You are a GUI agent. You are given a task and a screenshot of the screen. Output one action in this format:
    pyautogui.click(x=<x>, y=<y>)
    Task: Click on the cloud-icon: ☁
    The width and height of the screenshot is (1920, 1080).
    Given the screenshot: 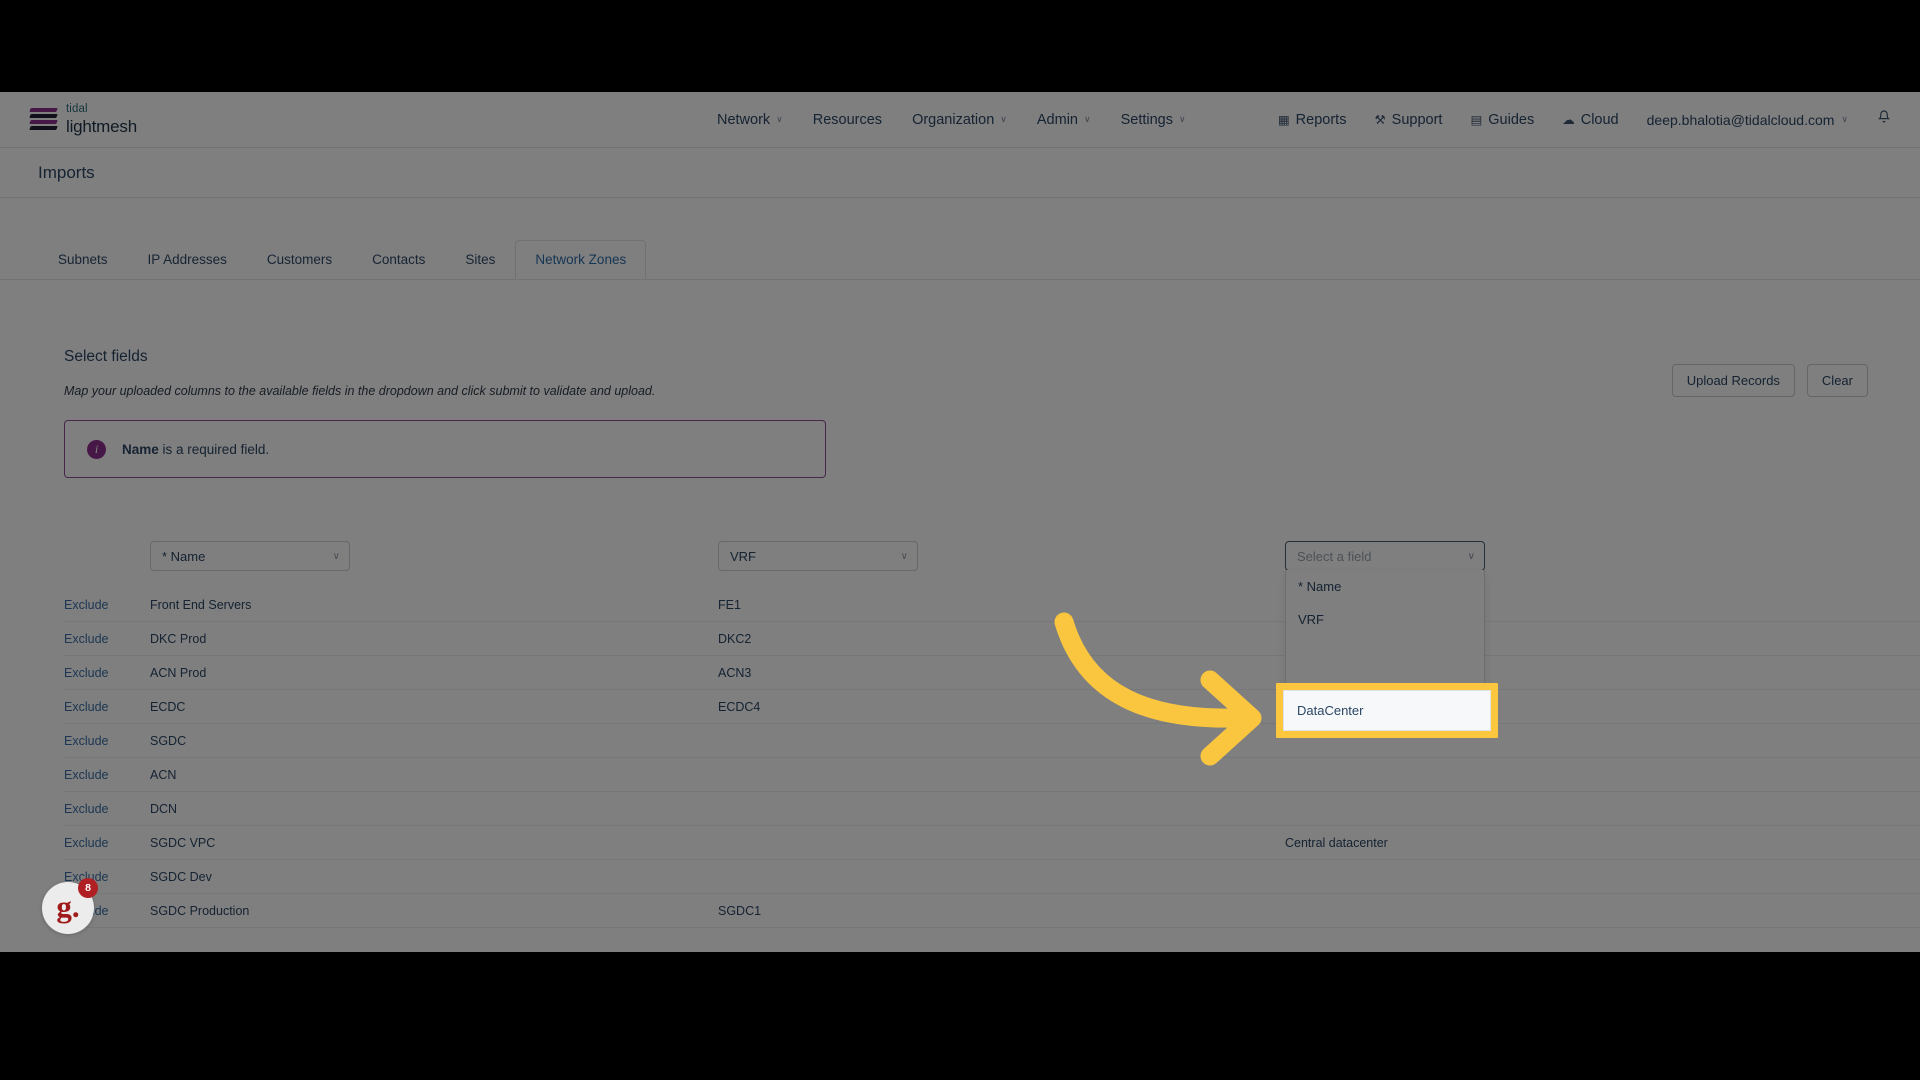 What is the action you would take?
    pyautogui.click(x=1568, y=120)
    